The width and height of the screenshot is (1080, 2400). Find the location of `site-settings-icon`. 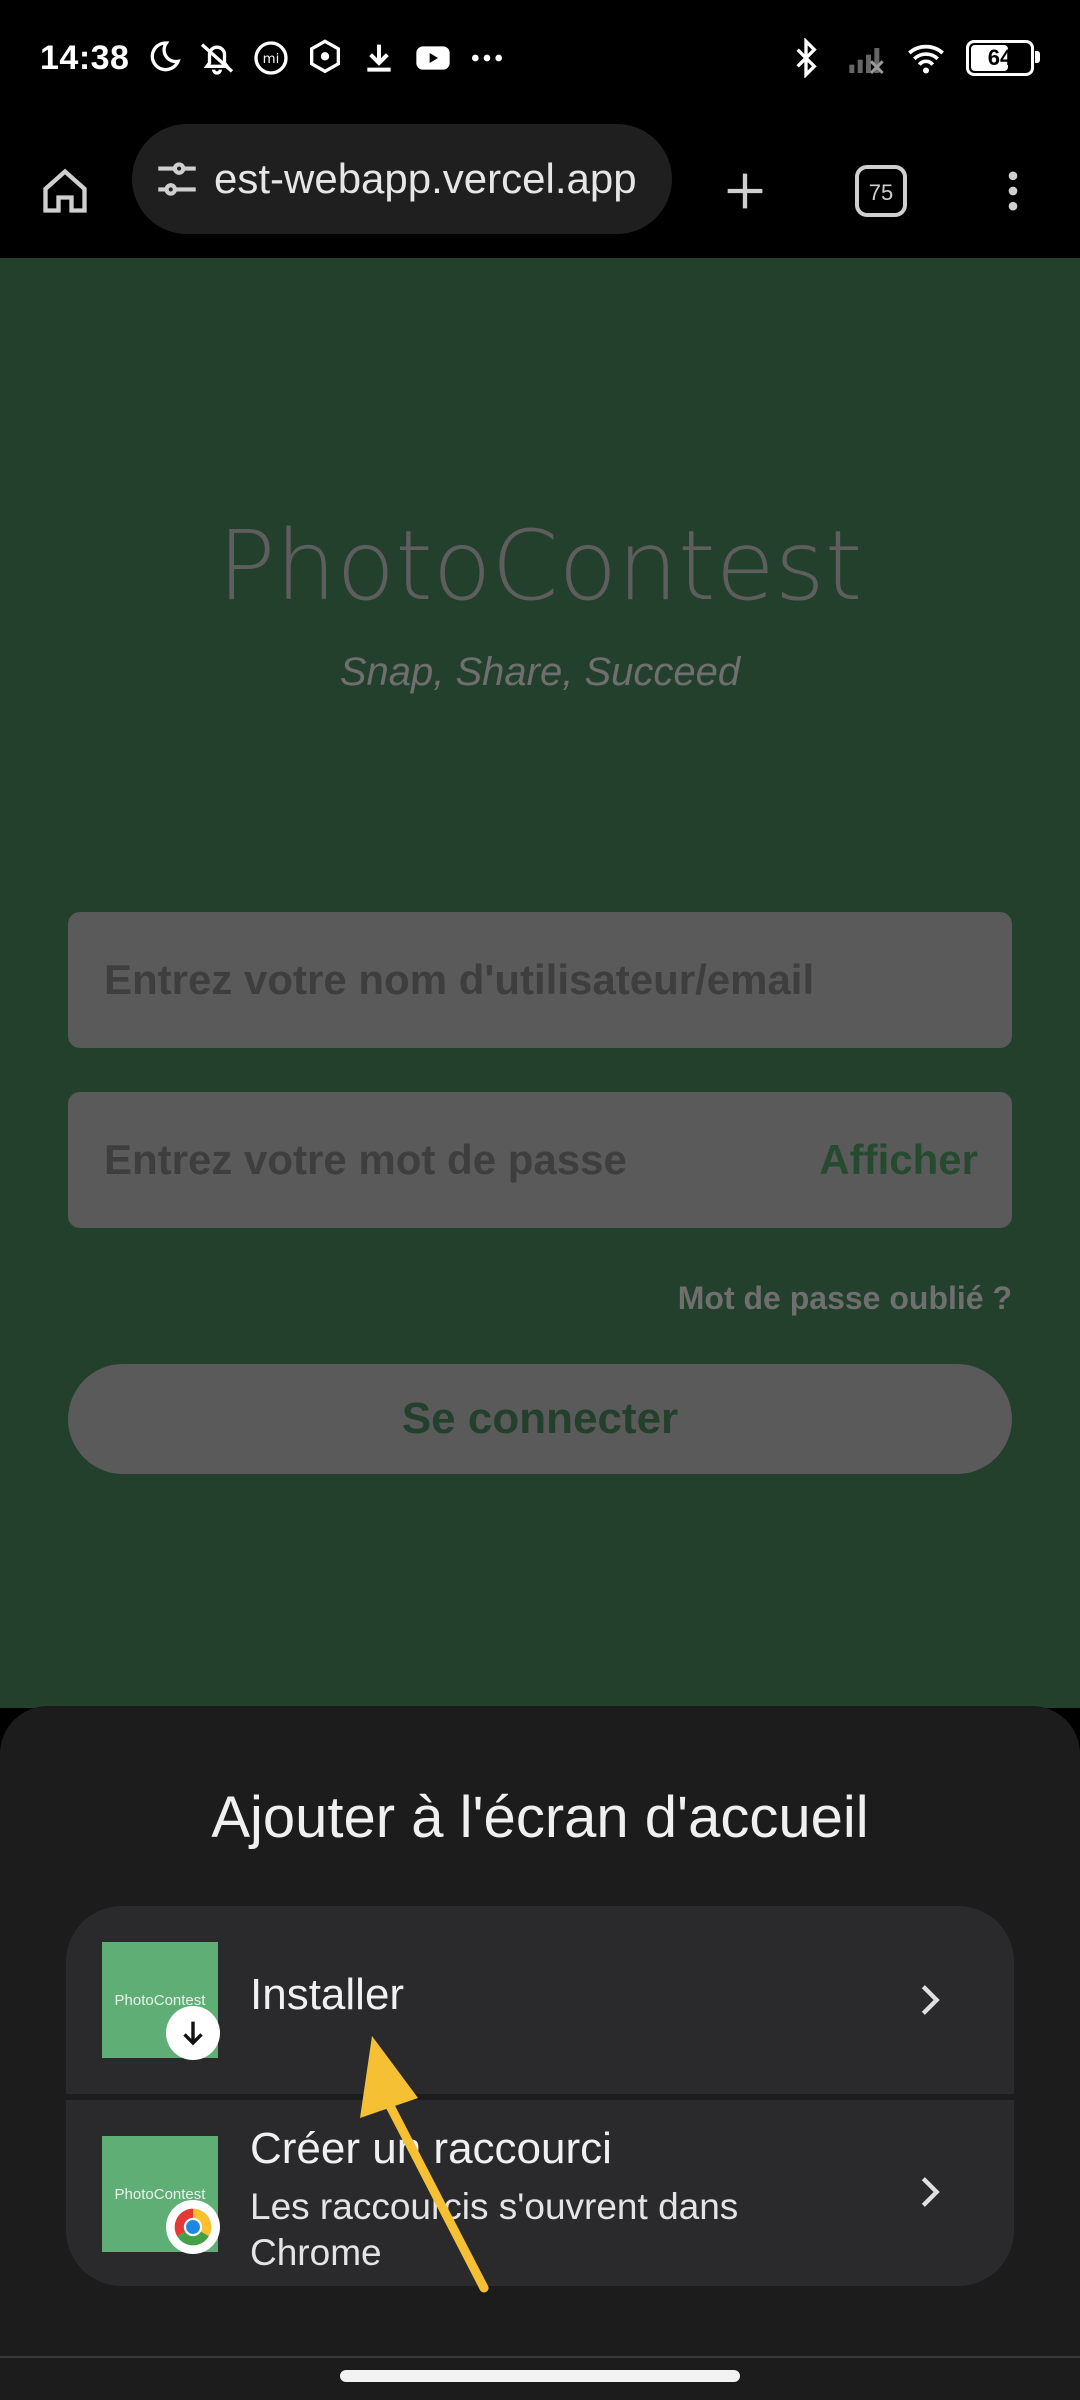

site-settings-icon is located at coordinates (177, 179).